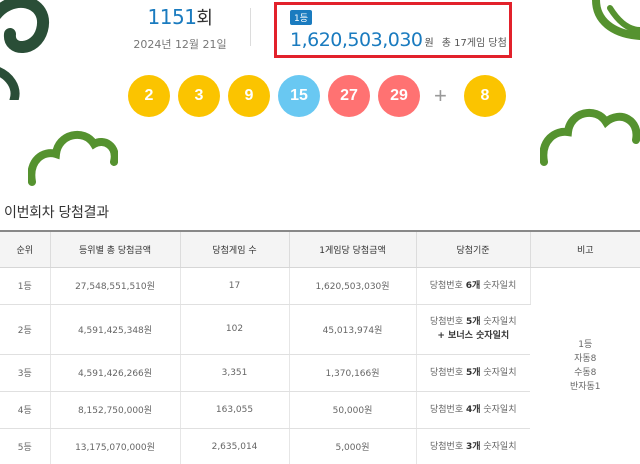 The image size is (640, 464). What do you see at coordinates (301, 17) in the screenshot?
I see `first-prize-badge: 1등` at bounding box center [301, 17].